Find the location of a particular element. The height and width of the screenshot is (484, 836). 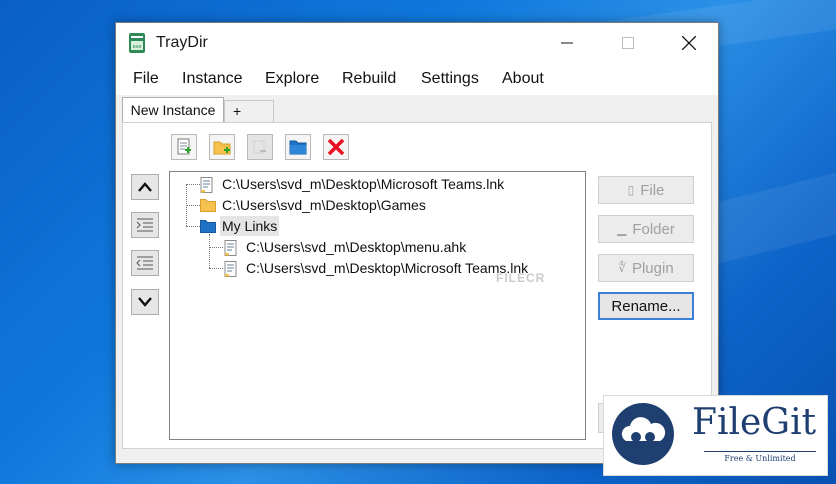

minimize-icon is located at coordinates (567, 43).